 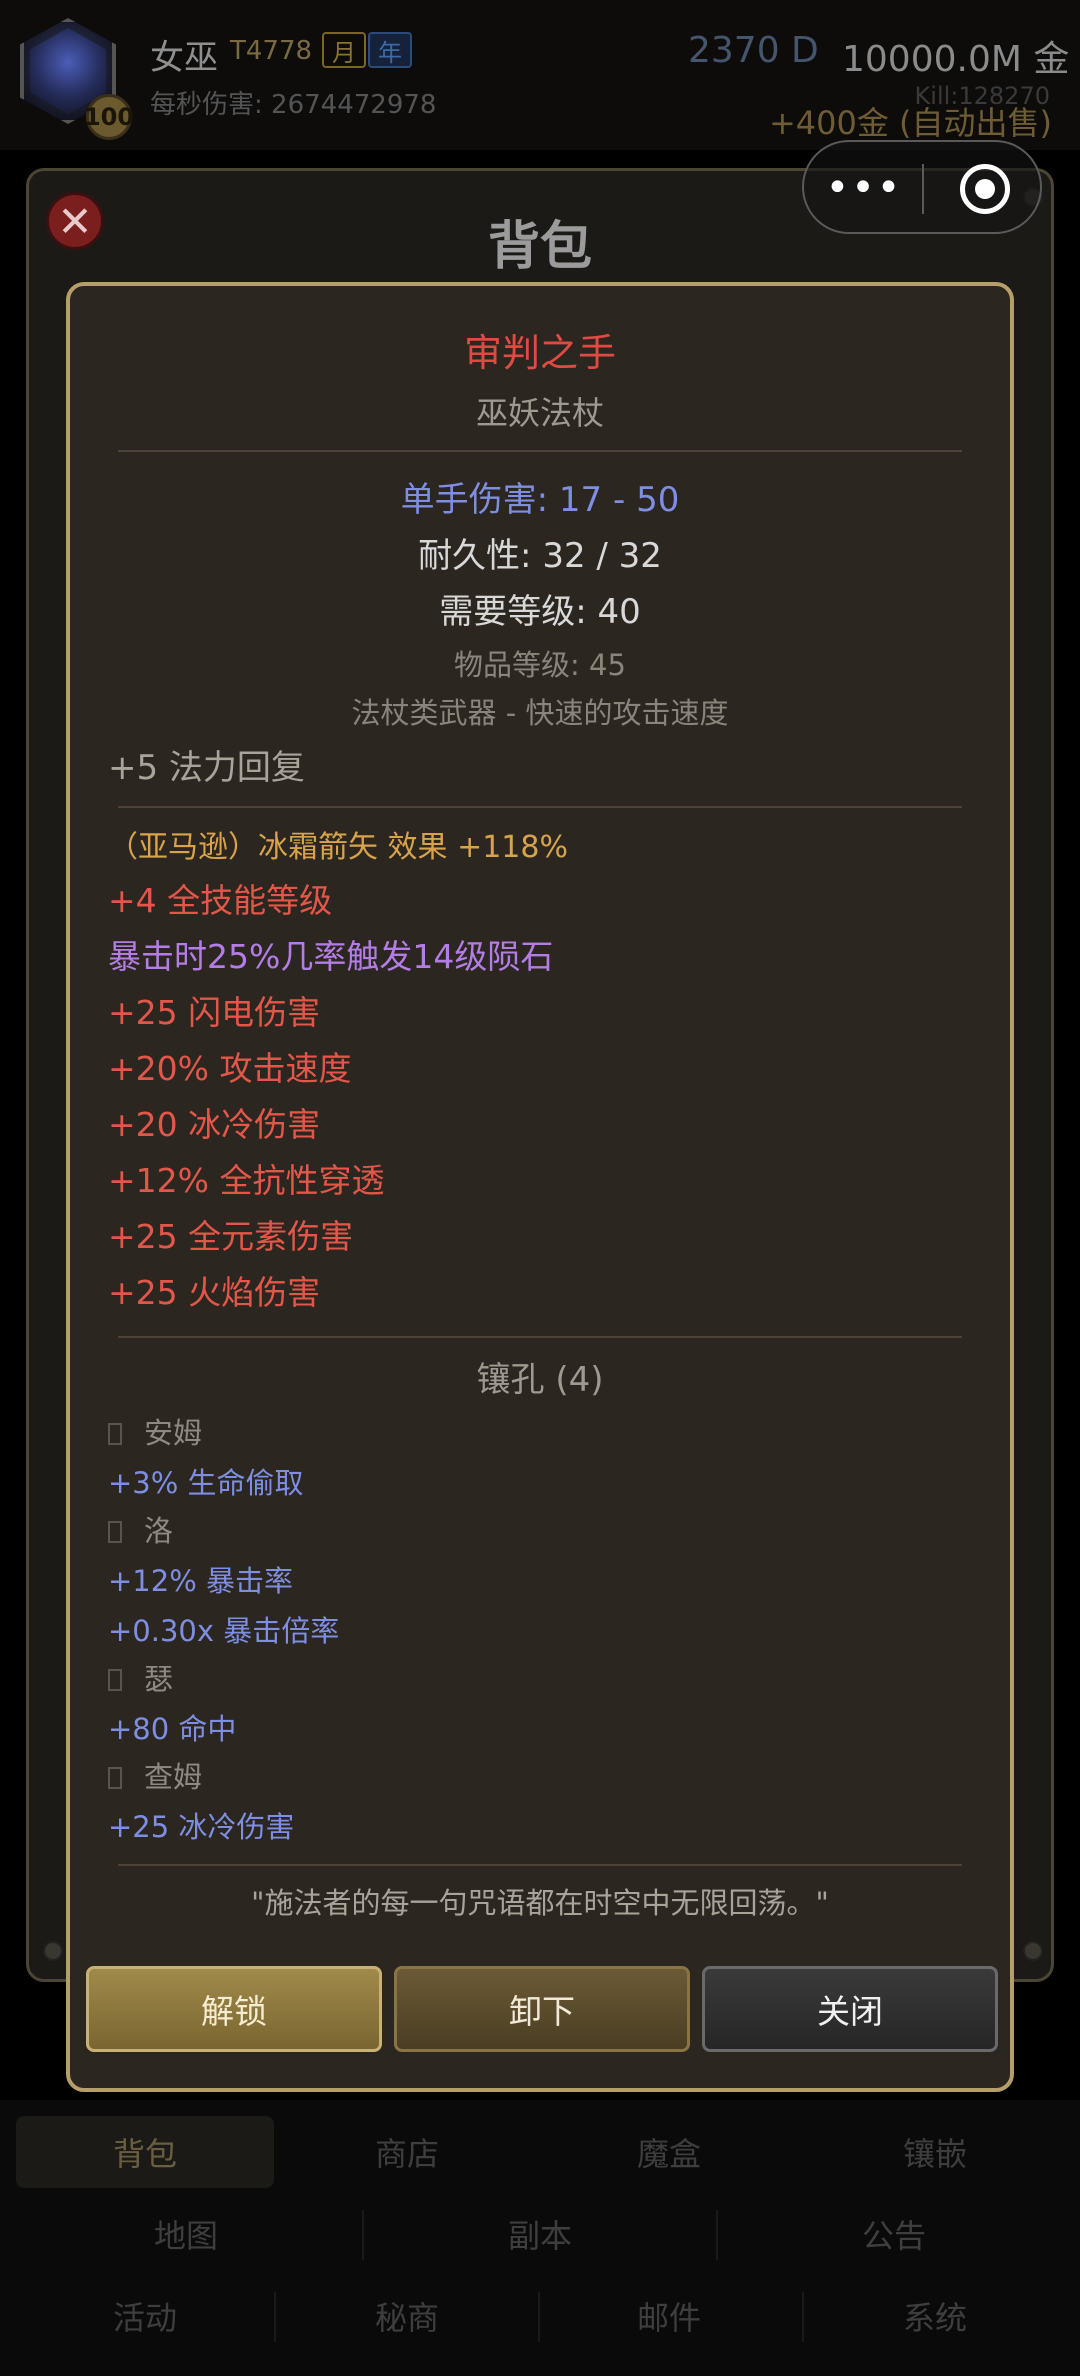 What do you see at coordinates (184, 58) in the screenshot?
I see `hero-name: 女巫` at bounding box center [184, 58].